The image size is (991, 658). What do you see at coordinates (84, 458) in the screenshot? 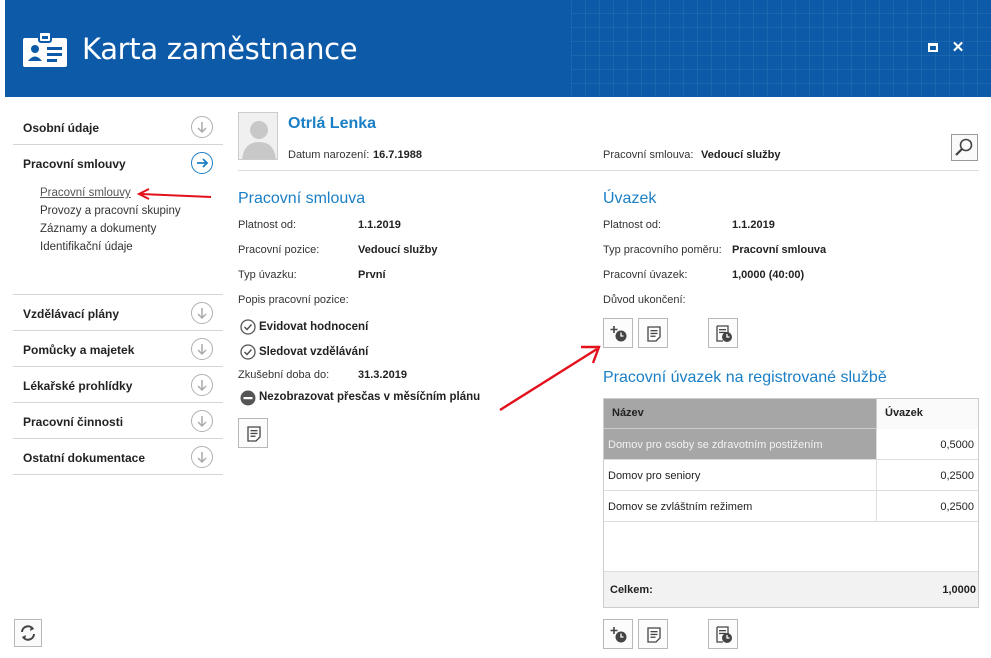
I see `sidebar-item-label: Ostatní dokumentace` at bounding box center [84, 458].